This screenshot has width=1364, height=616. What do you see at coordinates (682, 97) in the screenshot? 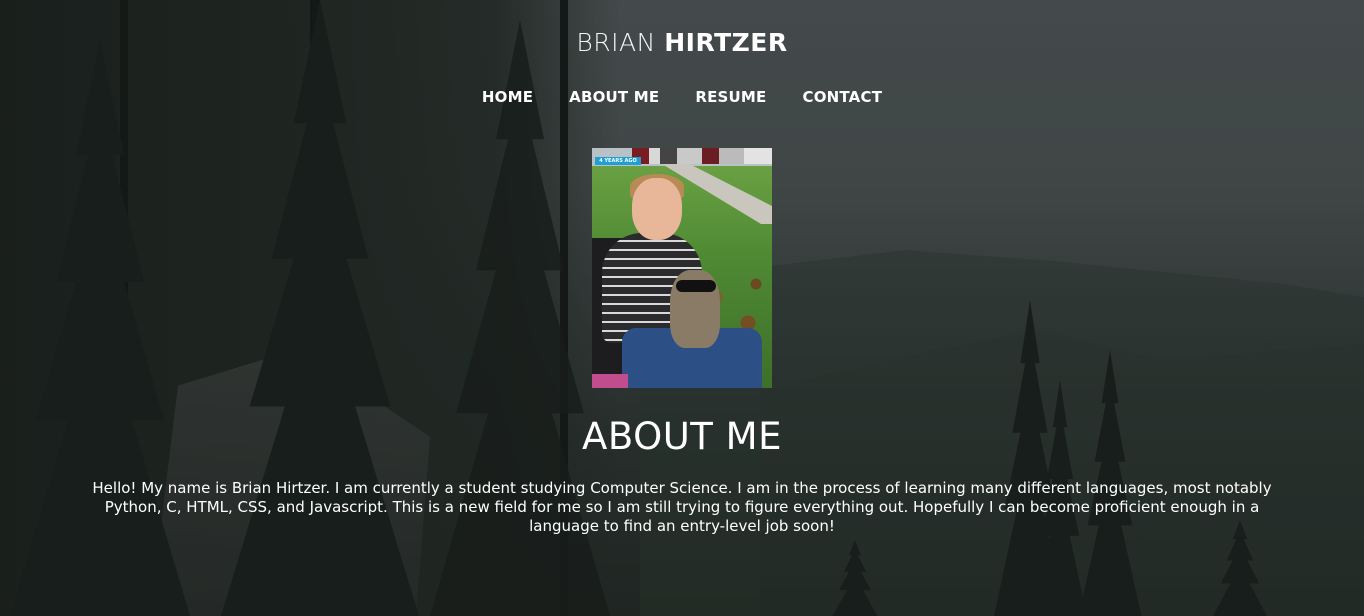
I see `main-nav: HOME ABOUT ME RESUME CONTACT` at bounding box center [682, 97].